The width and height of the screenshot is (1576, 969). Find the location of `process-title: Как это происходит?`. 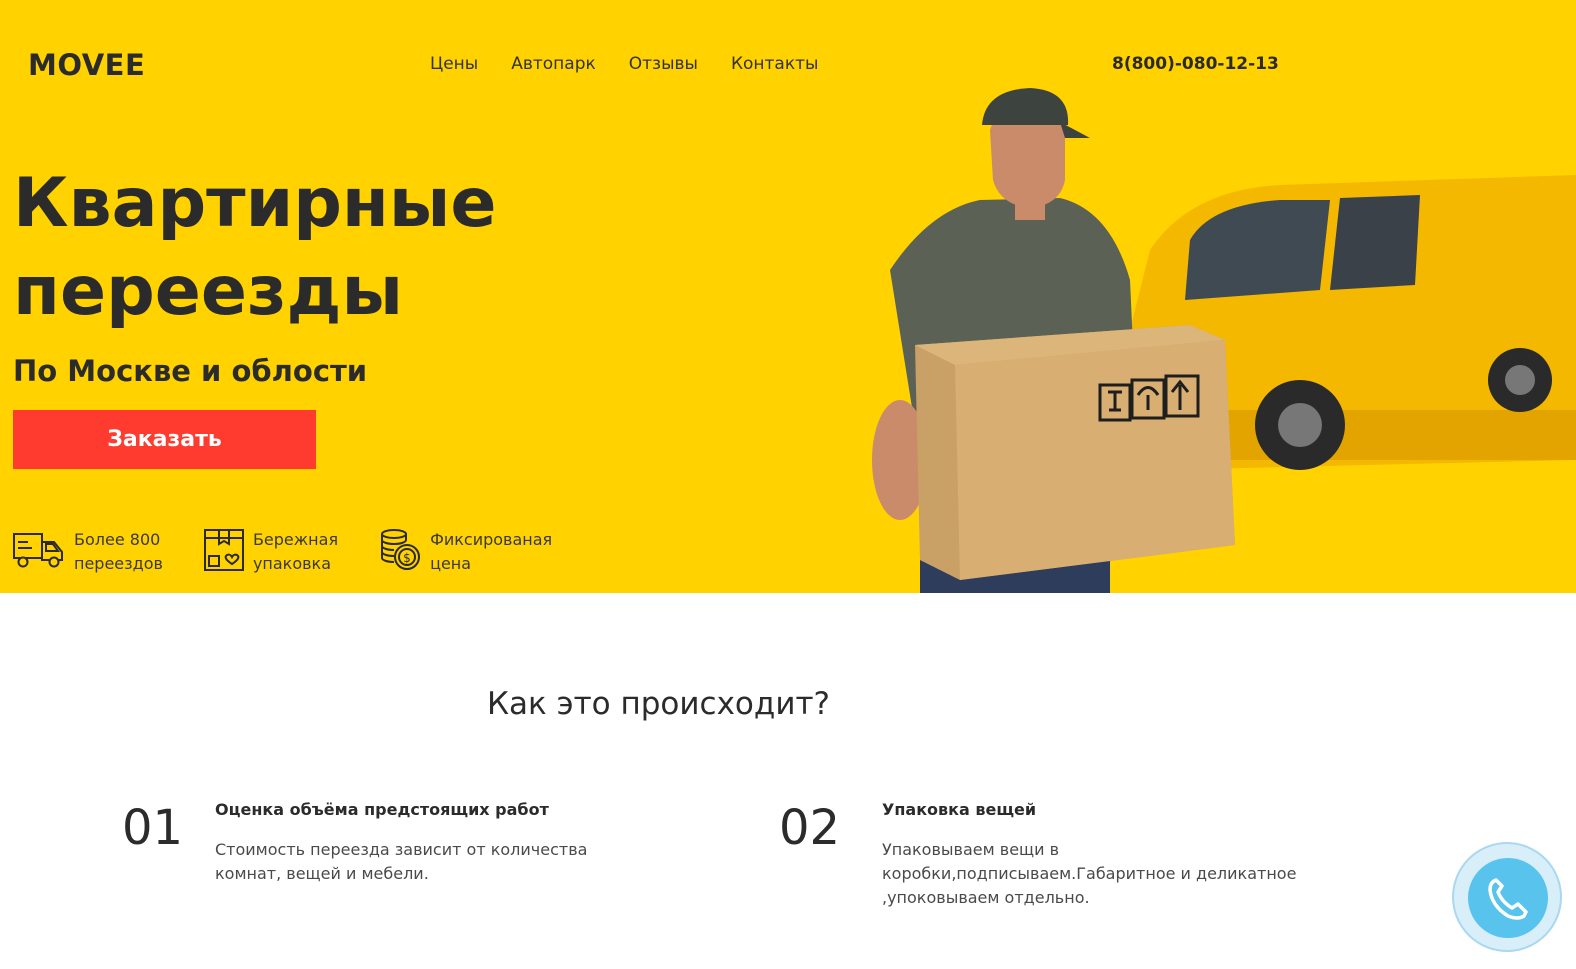

process-title: Как это происходит? is located at coordinates (658, 704).